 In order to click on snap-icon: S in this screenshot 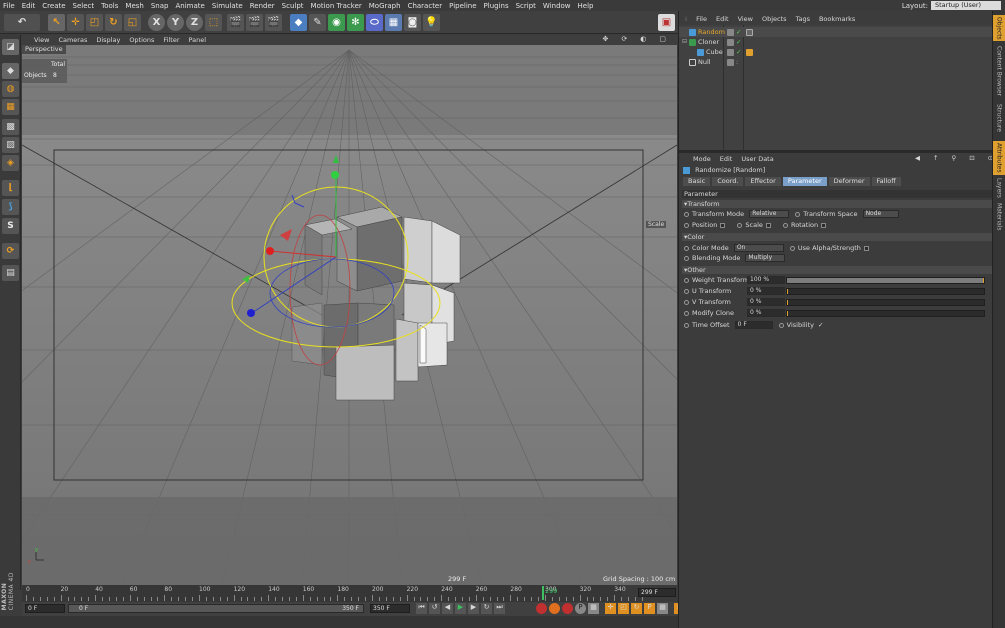, I will do `click(10, 226)`.